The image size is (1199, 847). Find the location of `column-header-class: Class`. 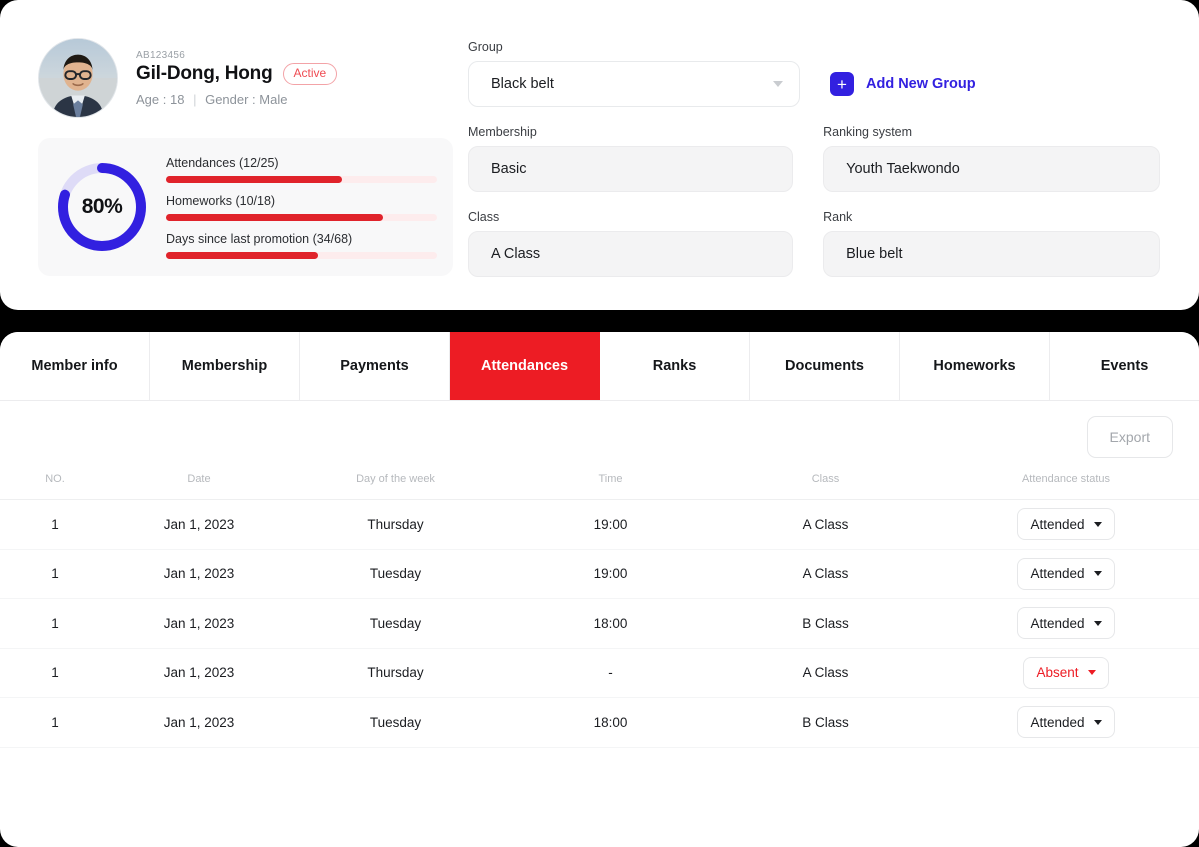

column-header-class: Class is located at coordinates (825, 479).